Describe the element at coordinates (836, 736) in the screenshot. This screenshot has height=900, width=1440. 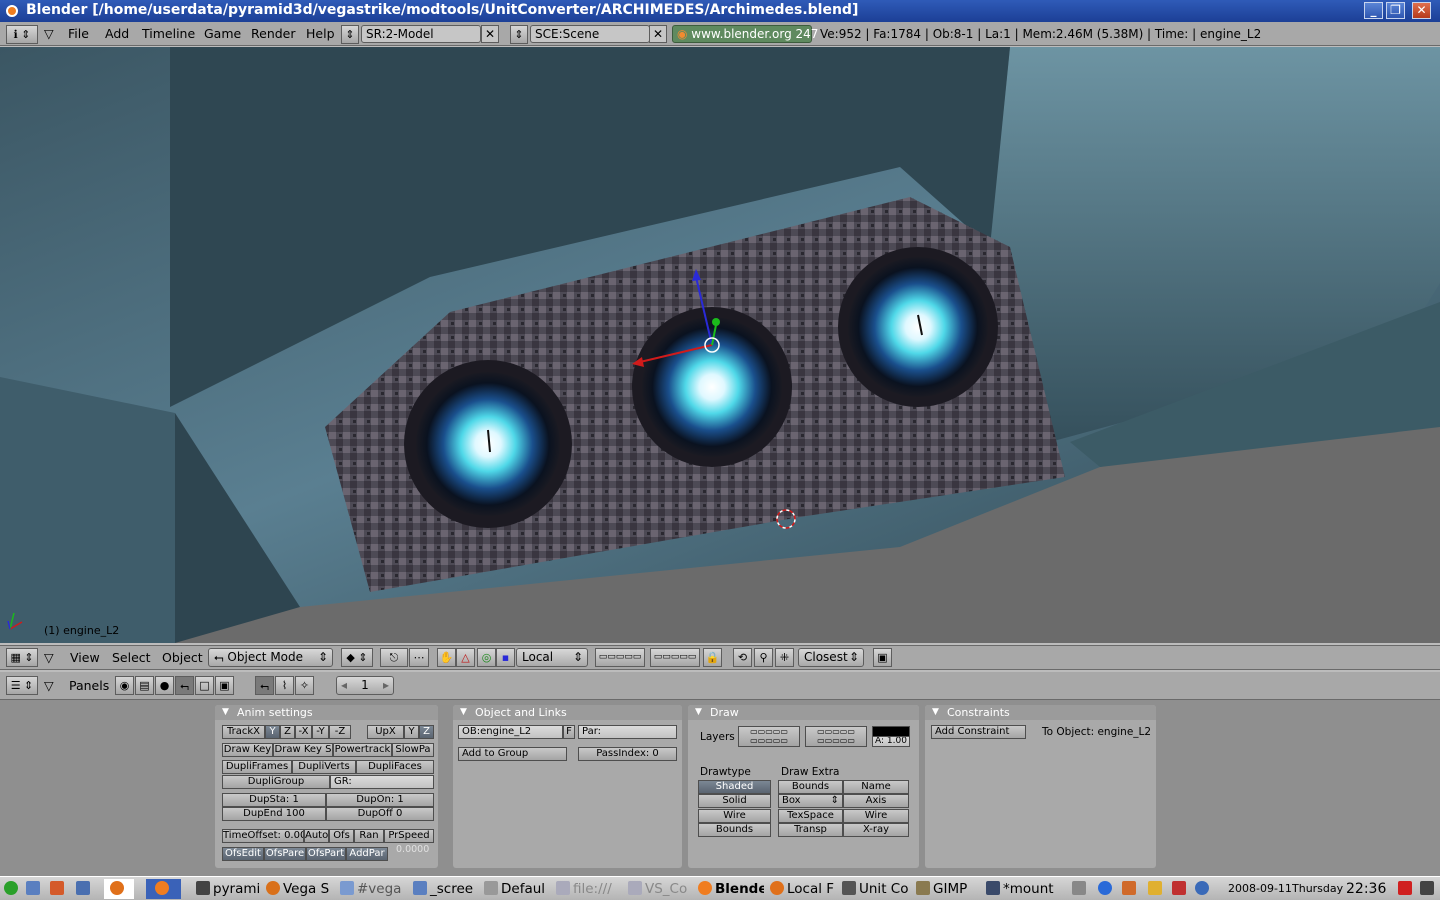
I see `object-layers-b: ▭▭▭▭▭ ▭▭▭▭▭` at that location.